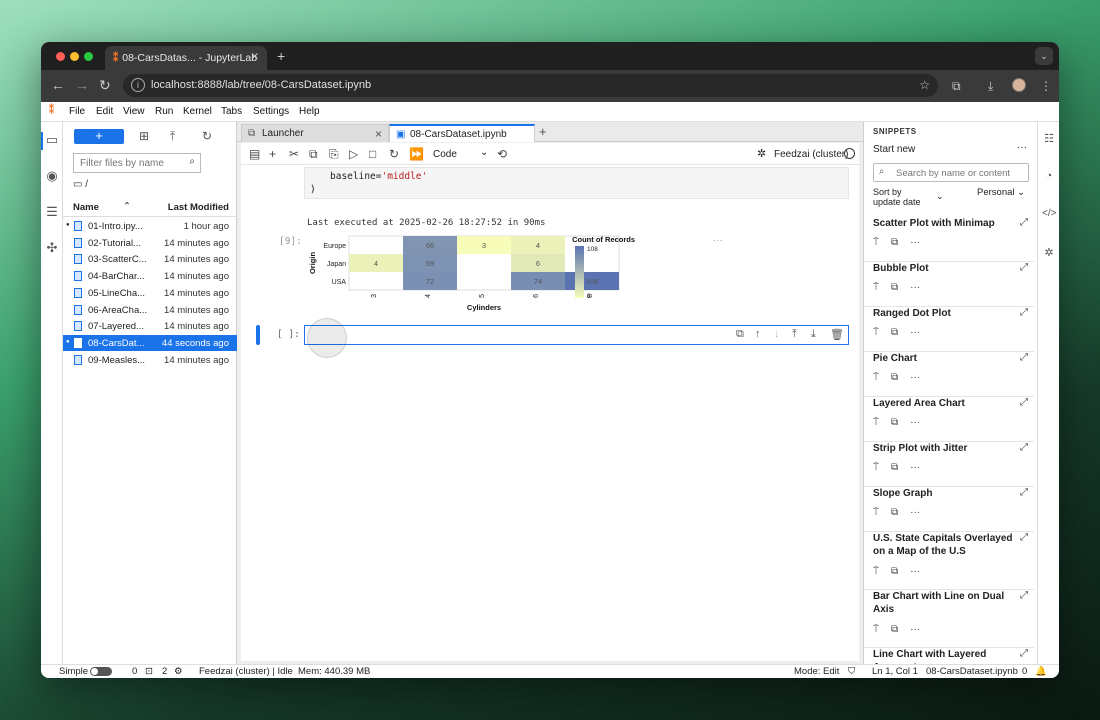 The height and width of the screenshot is (720, 1100). Describe the element at coordinates (99, 136) in the screenshot. I see `new-launcher-button: +` at that location.